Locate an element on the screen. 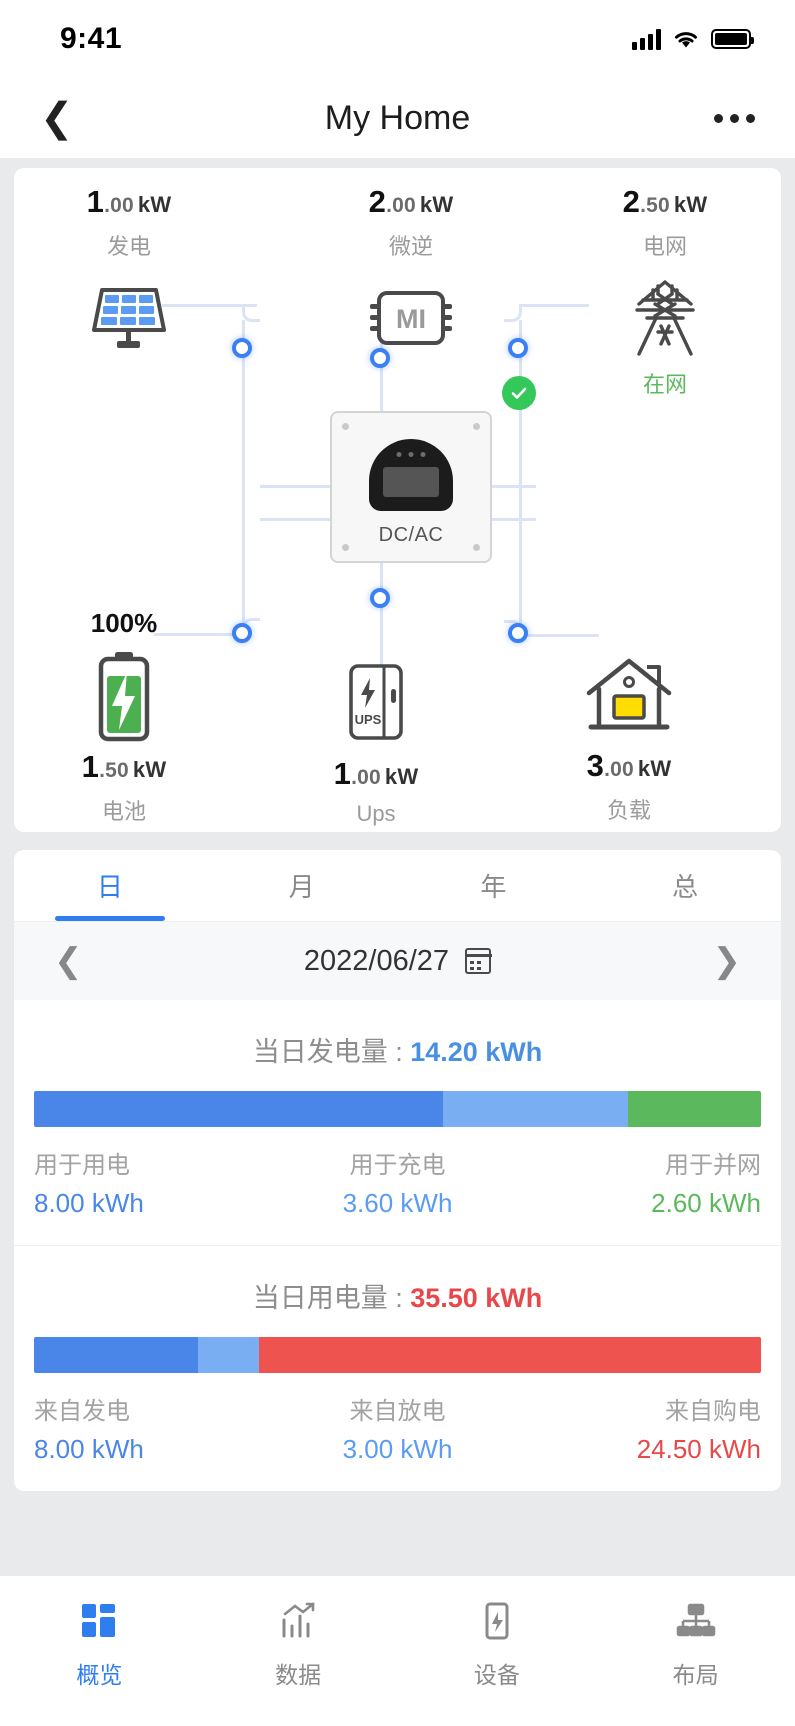 The width and height of the screenshot is (795, 1726). legend-item: 来自购电 24.50 kWh is located at coordinates (640, 1428).